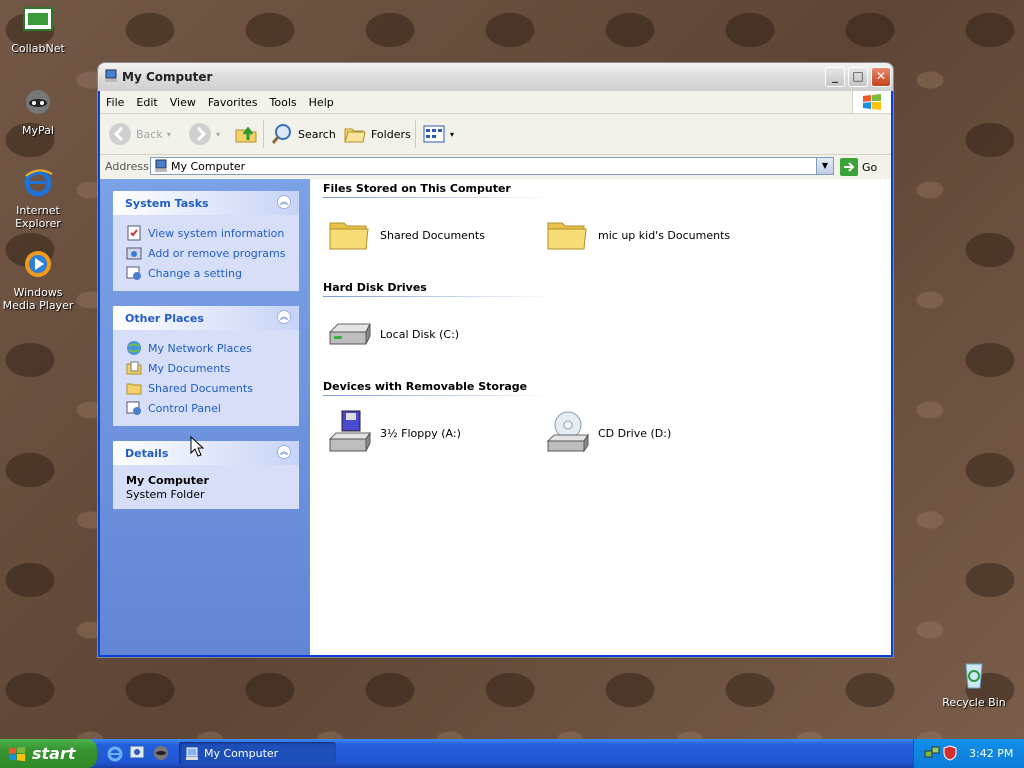 The height and width of the screenshot is (768, 1024). Describe the element at coordinates (991, 753) in the screenshot. I see `clock: 3:42 PM` at that location.